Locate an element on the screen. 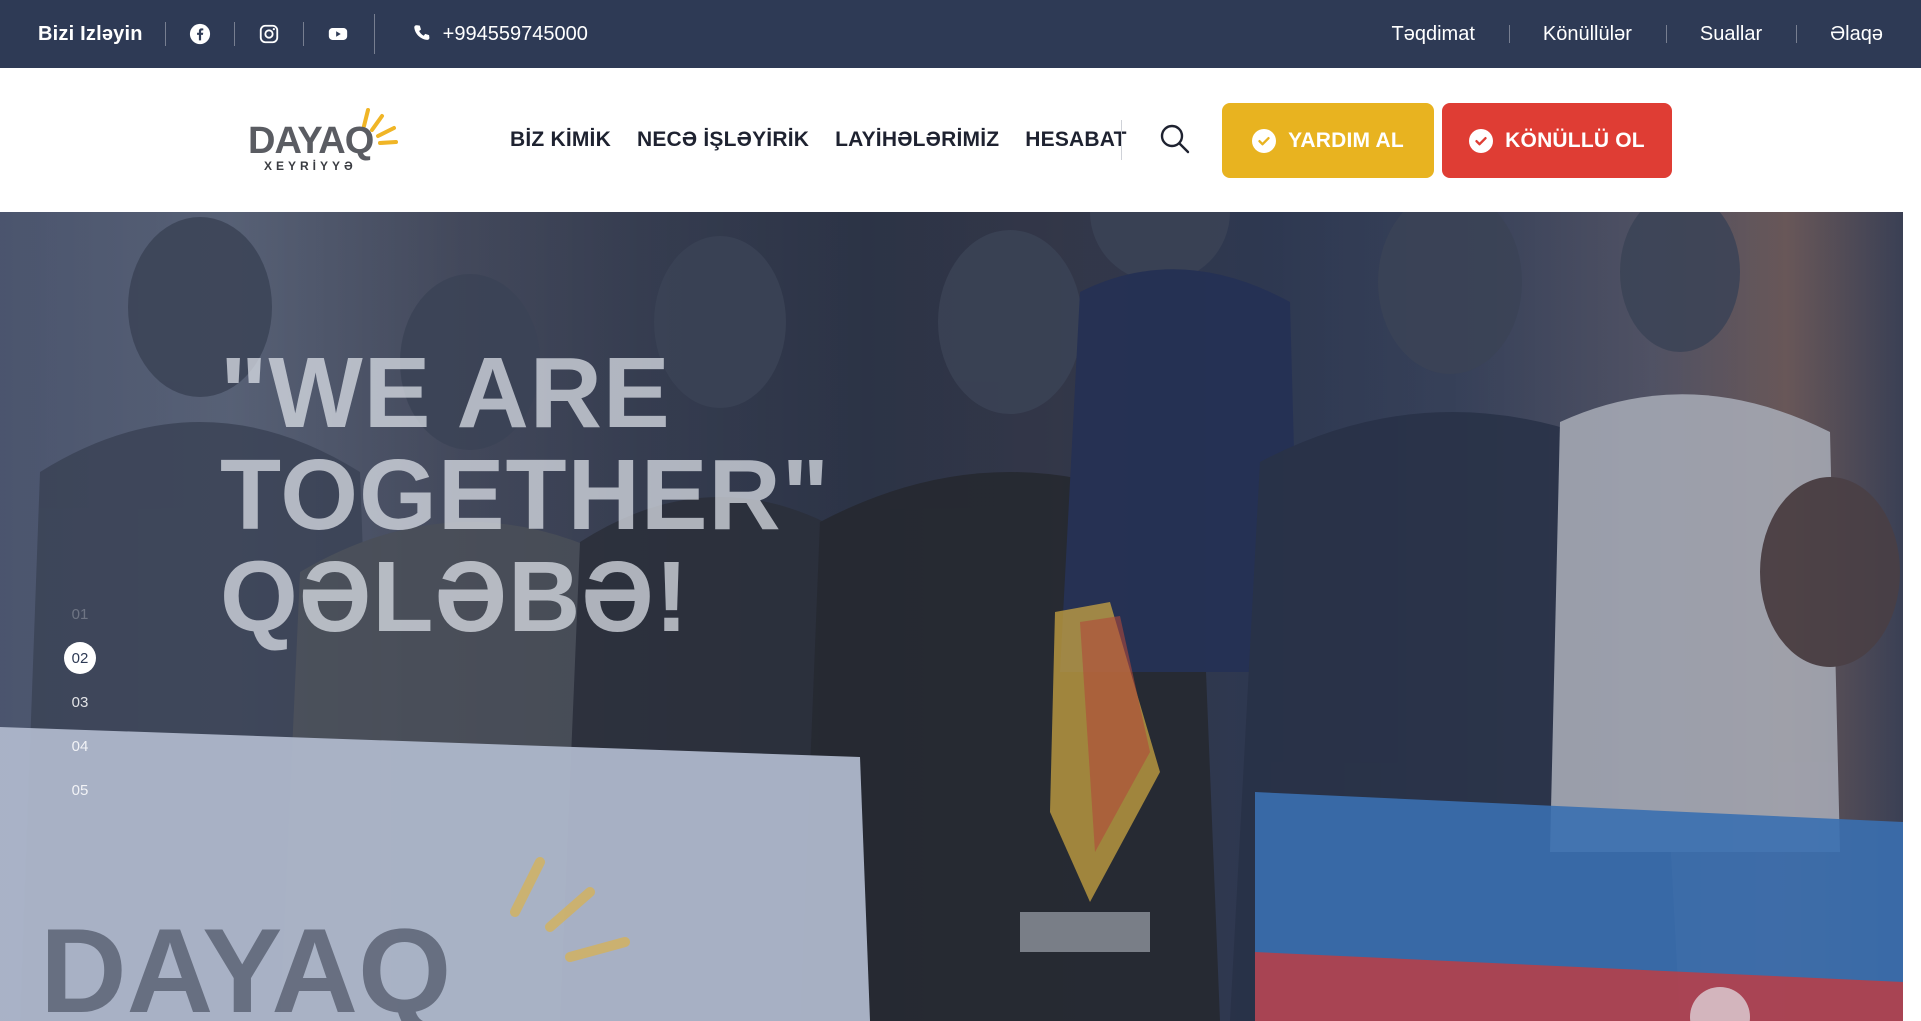 This screenshot has width=1921, height=1021. logo-wordmark: DAYAQ is located at coordinates (311, 141).